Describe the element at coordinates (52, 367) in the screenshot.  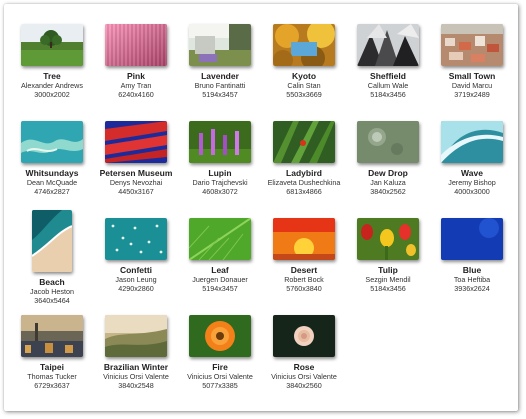
I see `wallpaper-title: Taipei` at that location.